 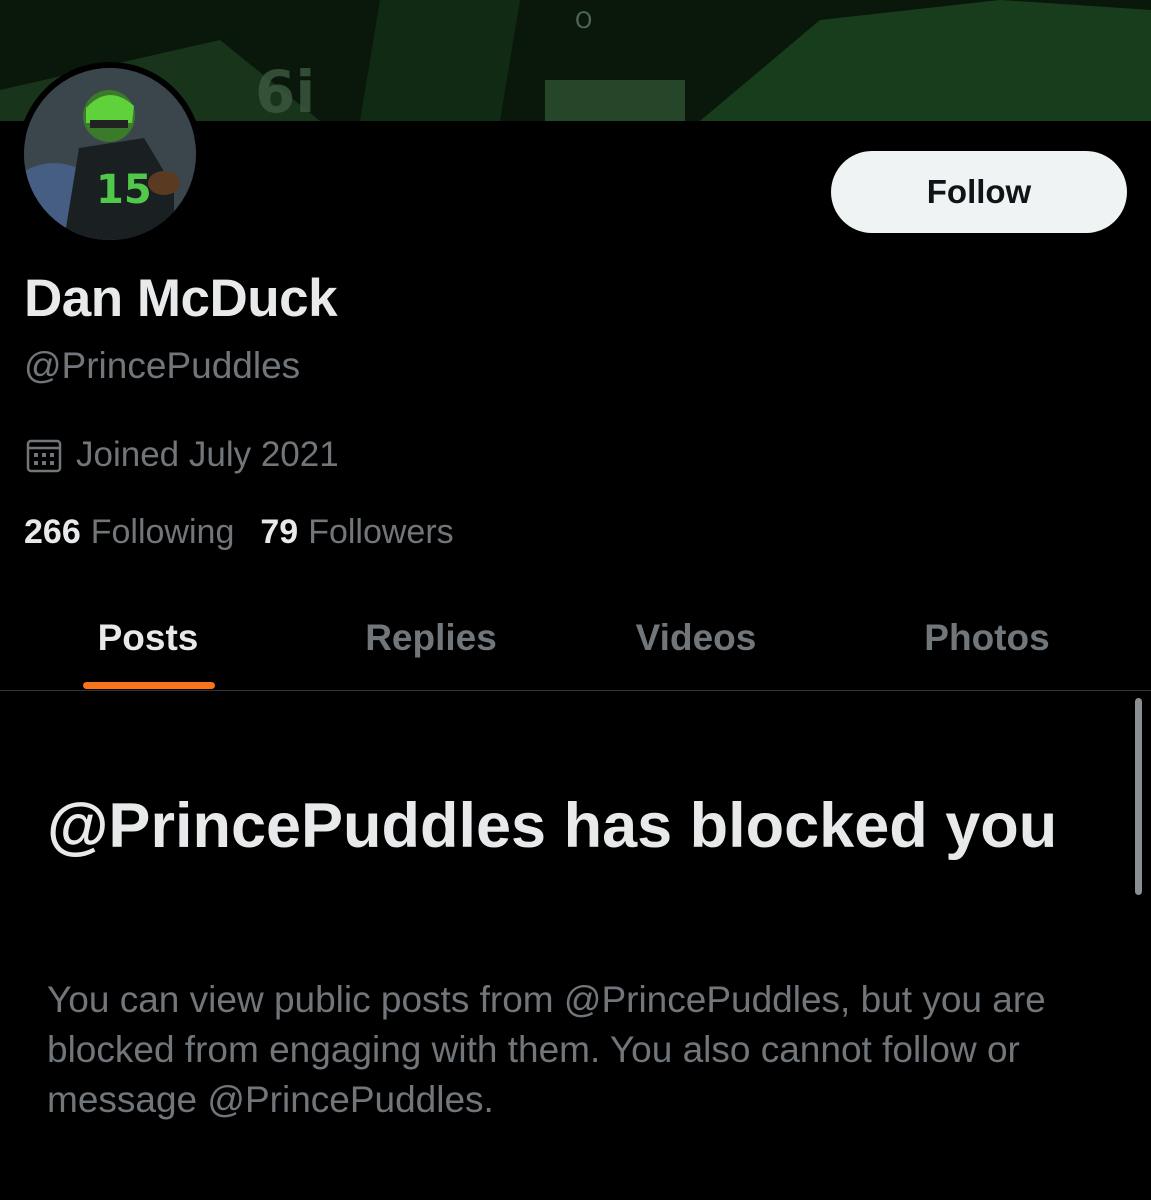 I want to click on calendar-icon, so click(x=44, y=456).